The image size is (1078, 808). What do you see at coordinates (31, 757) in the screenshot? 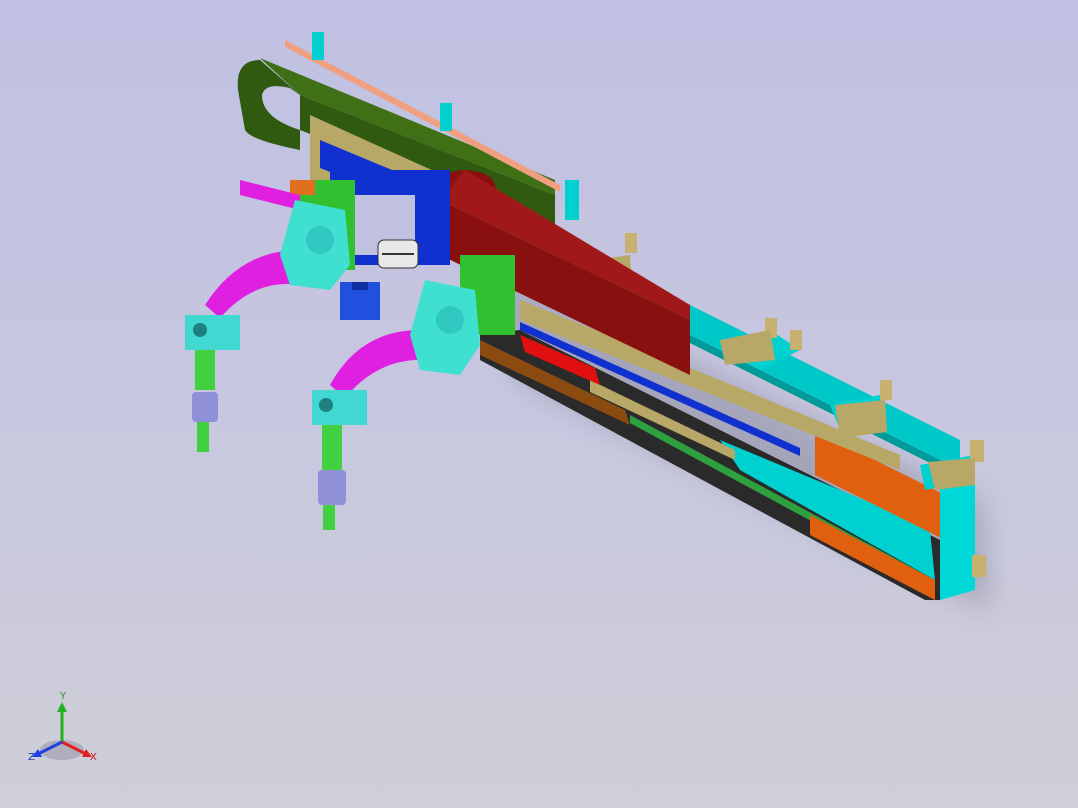
I see `z-axis-label: Z` at bounding box center [31, 757].